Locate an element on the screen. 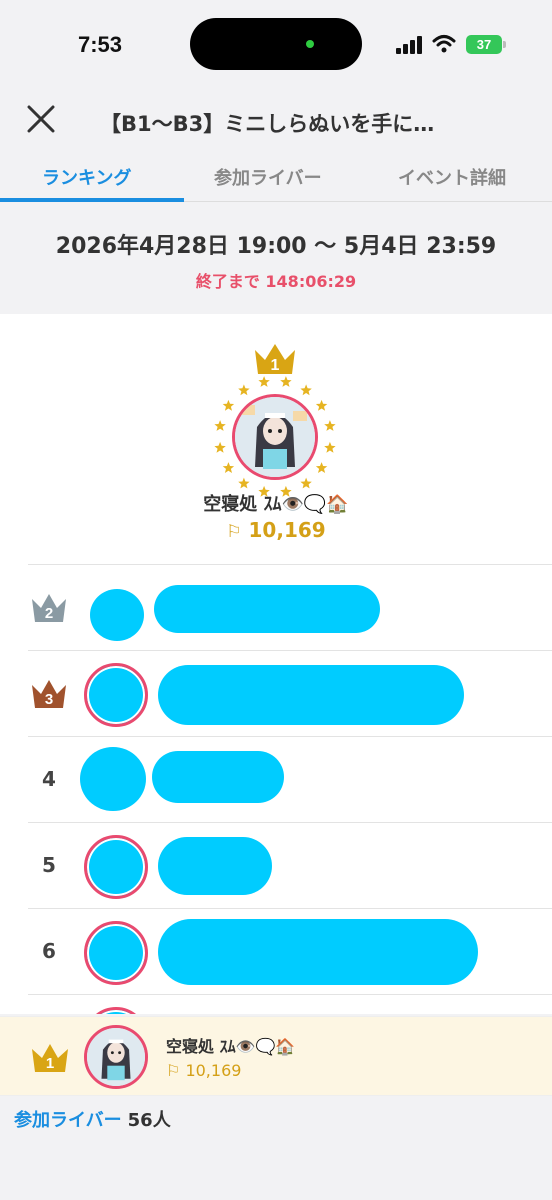 Image resolution: width=552 pixels, height=1200 pixels. active-tab-indicator is located at coordinates (92, 200).